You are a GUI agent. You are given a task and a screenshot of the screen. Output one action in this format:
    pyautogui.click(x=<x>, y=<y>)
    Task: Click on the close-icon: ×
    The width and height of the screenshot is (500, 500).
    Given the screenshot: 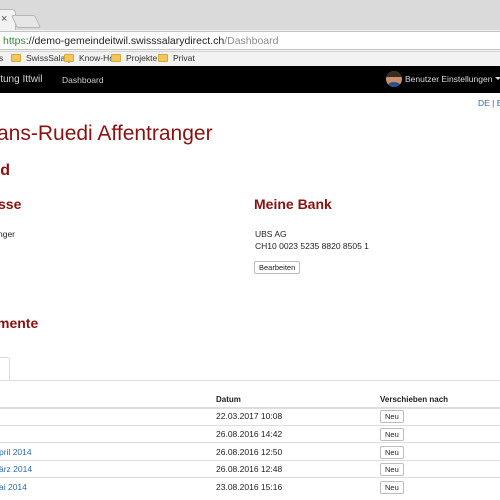 What is the action you would take?
    pyautogui.click(x=4, y=19)
    